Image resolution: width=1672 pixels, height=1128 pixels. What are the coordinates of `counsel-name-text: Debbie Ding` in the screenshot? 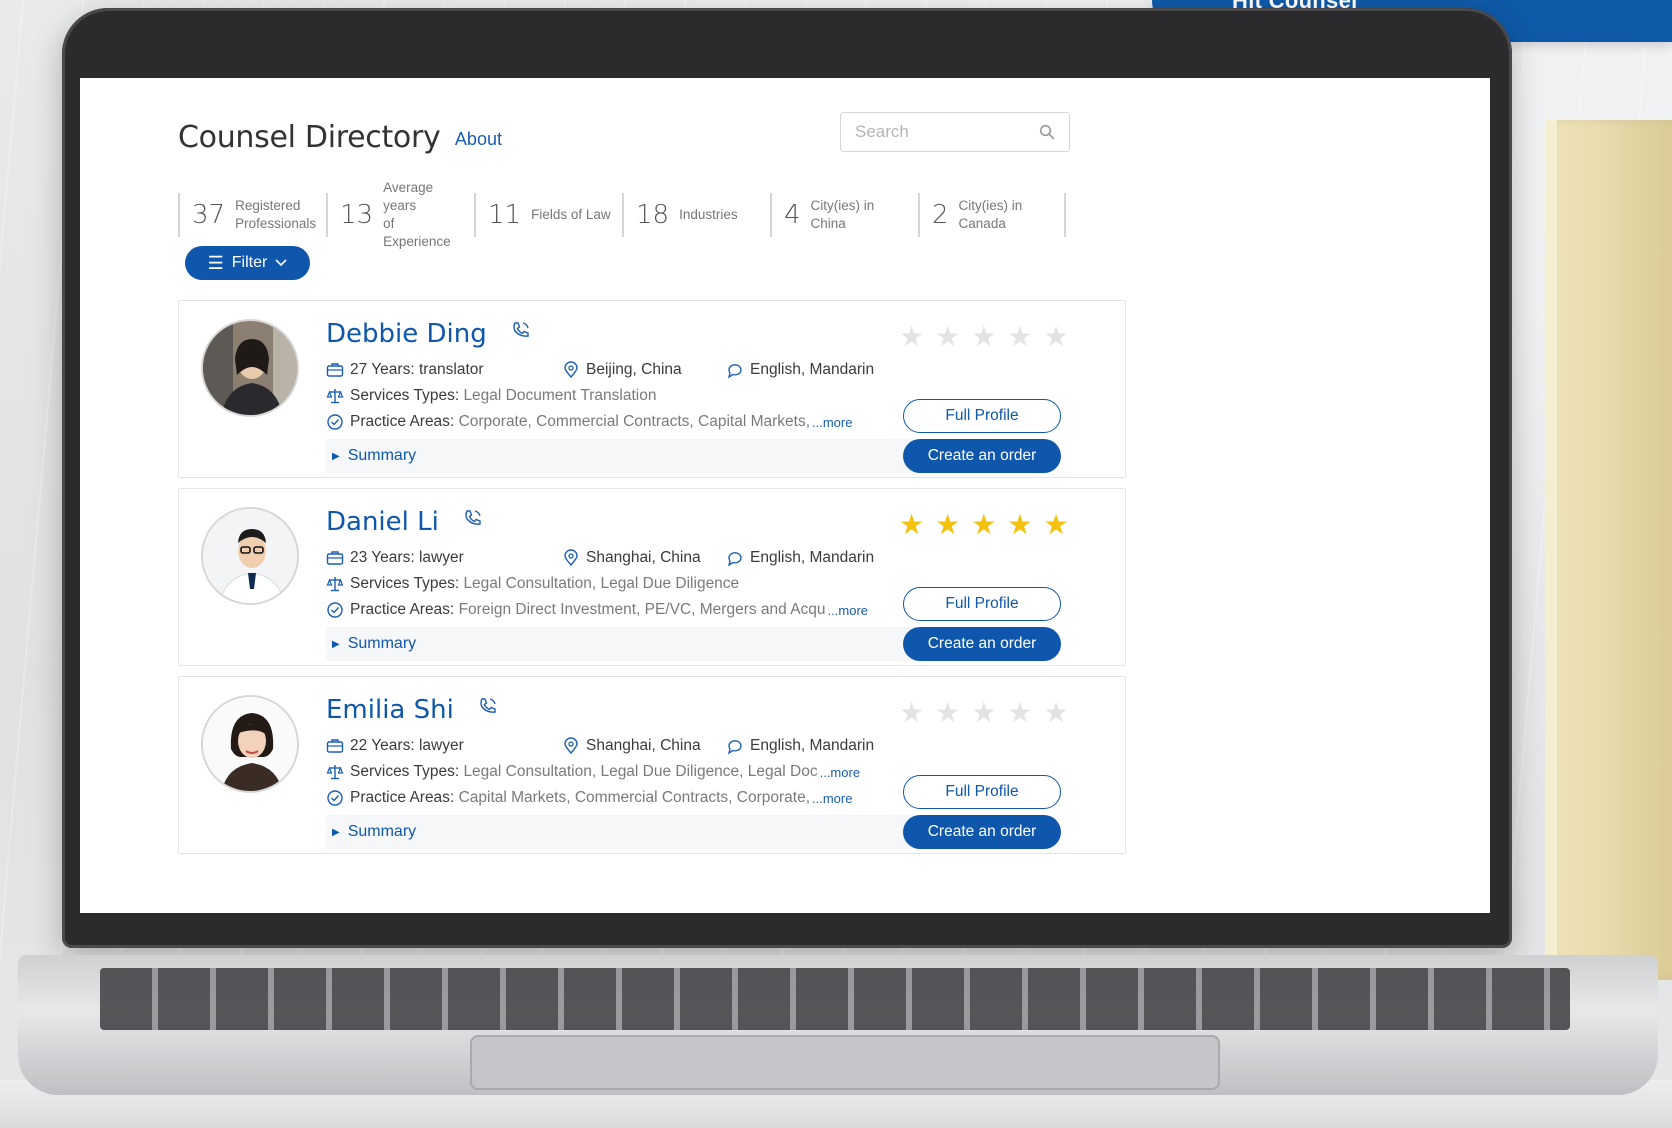 It's located at (406, 334).